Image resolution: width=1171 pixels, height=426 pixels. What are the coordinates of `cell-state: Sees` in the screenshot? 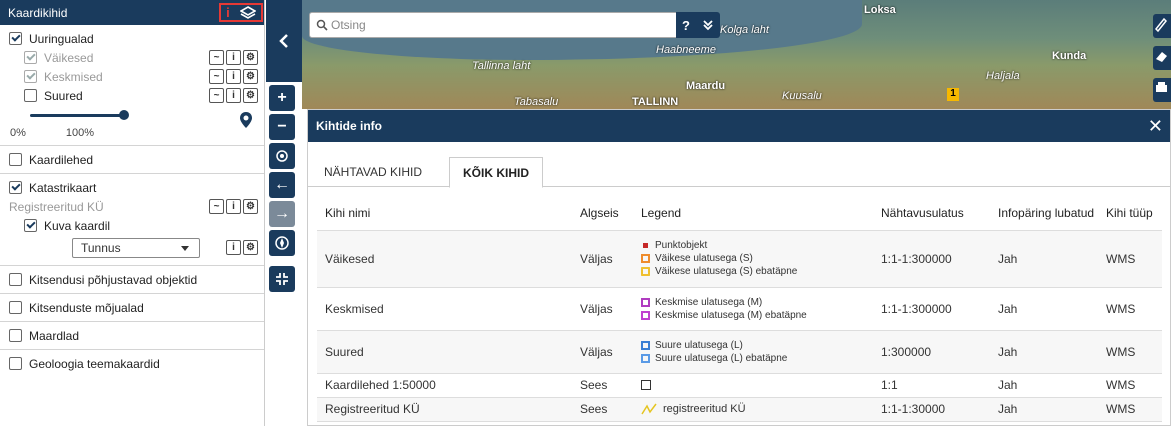 It's located at (602, 409).